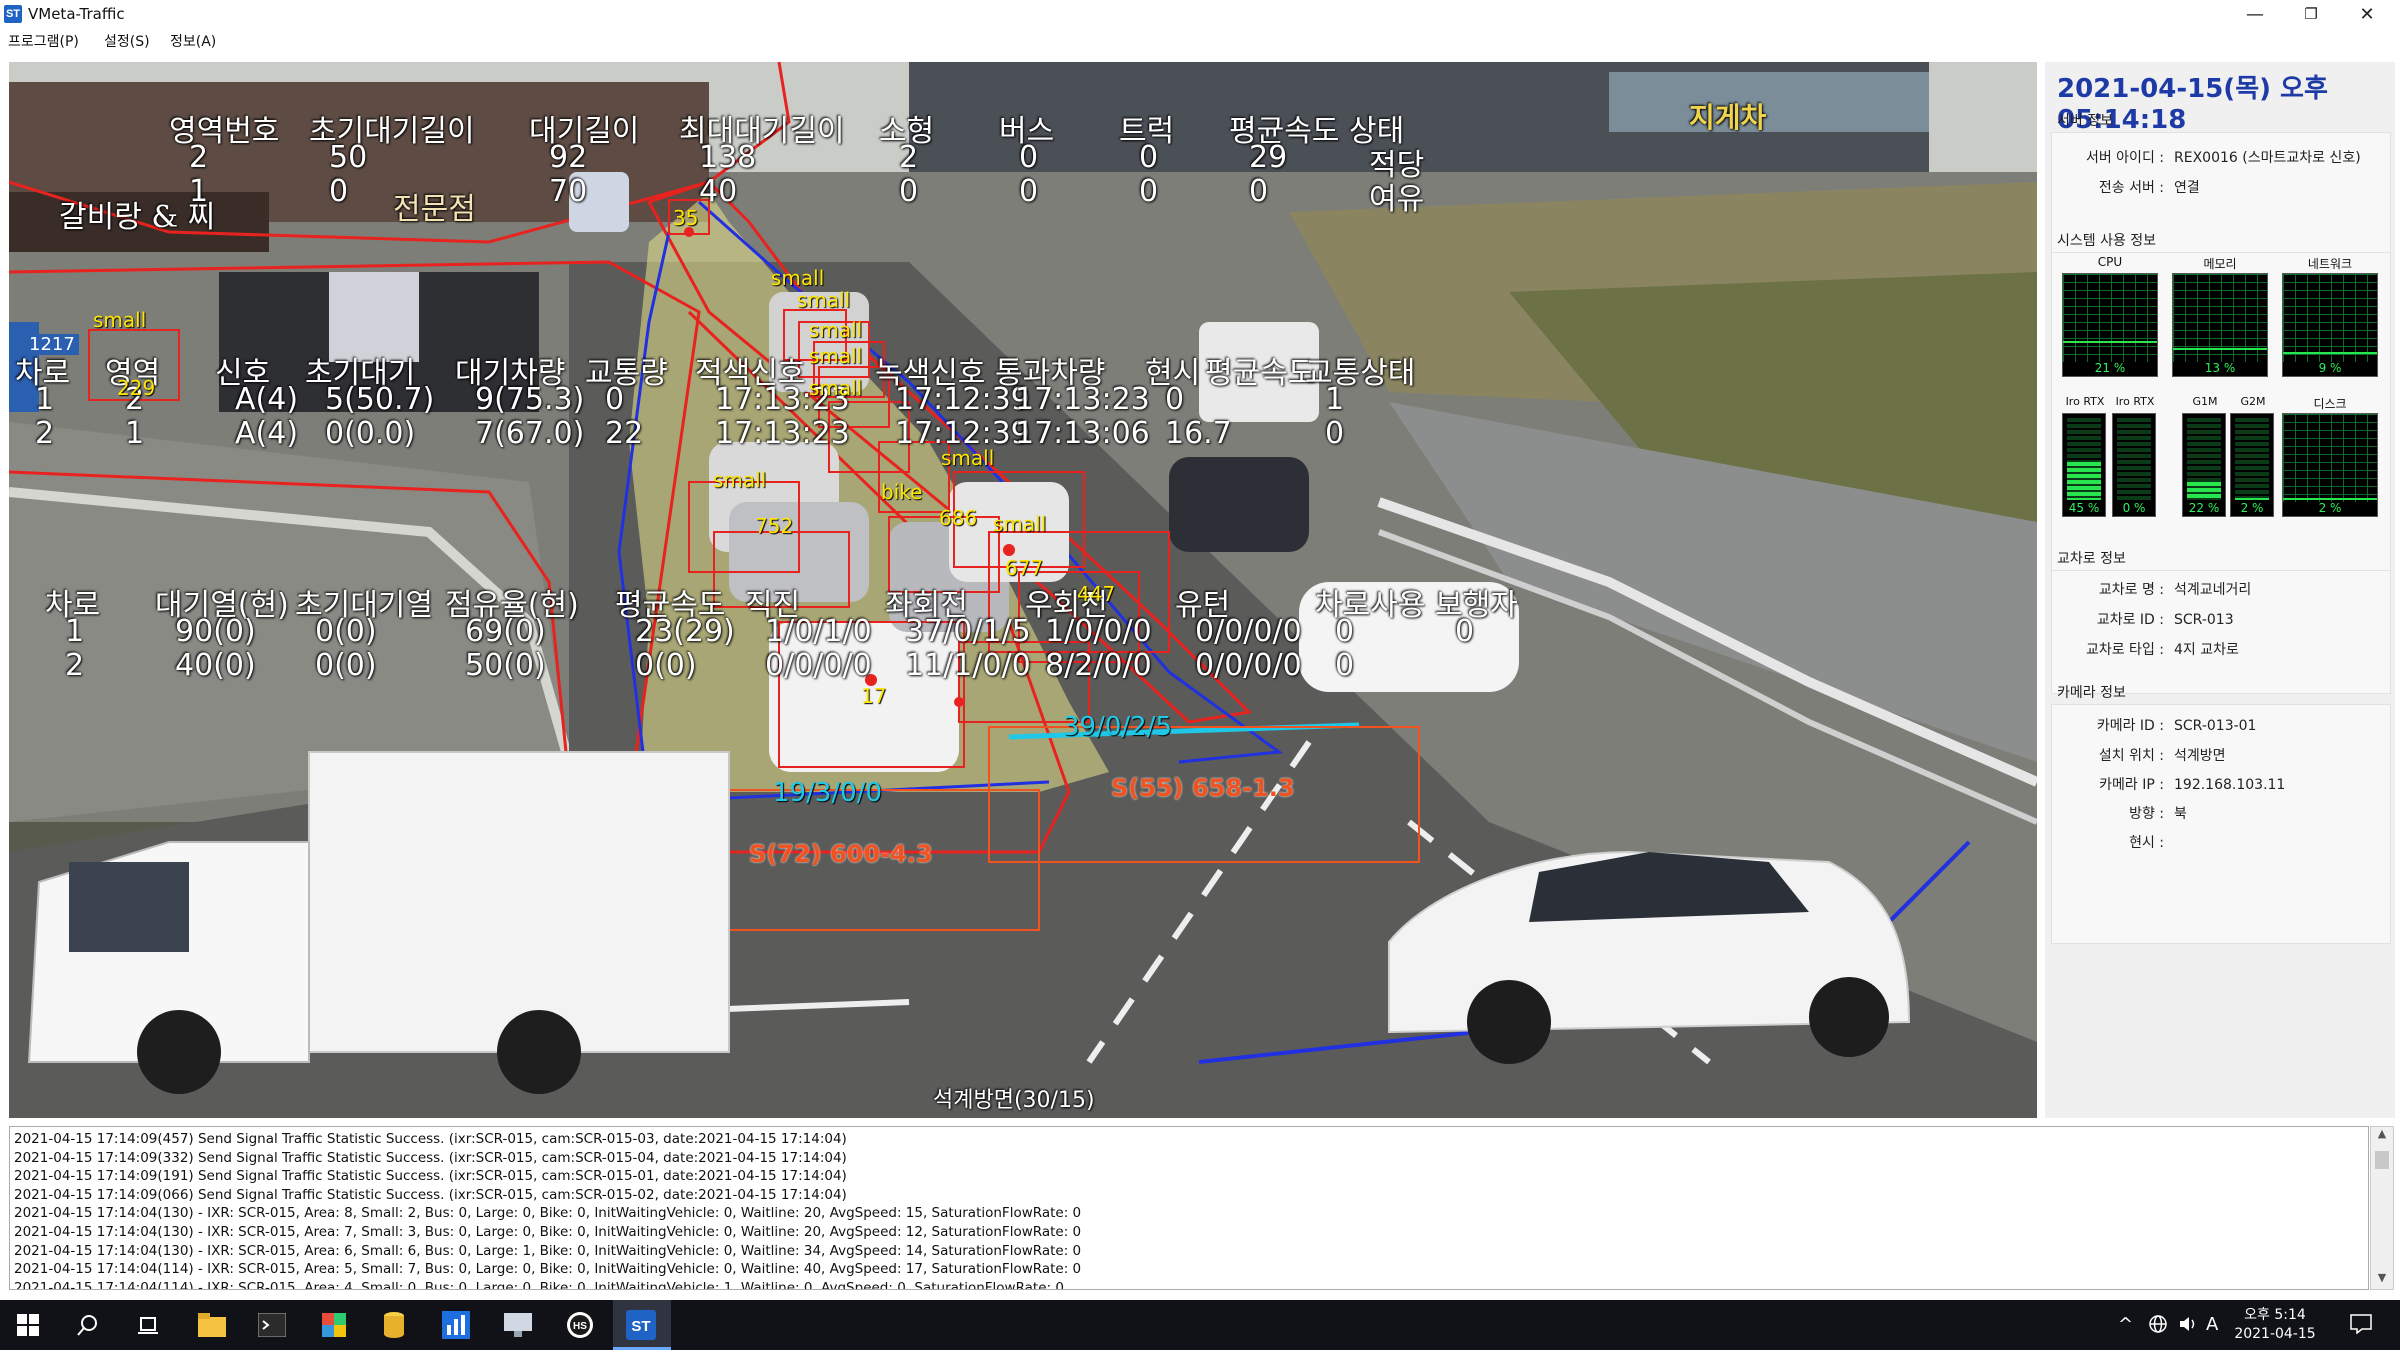  I want to click on counter-label-b: 19/3/0/0, so click(827, 793).